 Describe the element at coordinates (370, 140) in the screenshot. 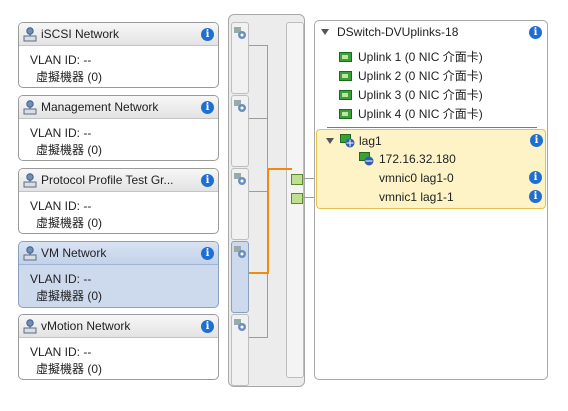

I see `lag-name: lag1` at that location.